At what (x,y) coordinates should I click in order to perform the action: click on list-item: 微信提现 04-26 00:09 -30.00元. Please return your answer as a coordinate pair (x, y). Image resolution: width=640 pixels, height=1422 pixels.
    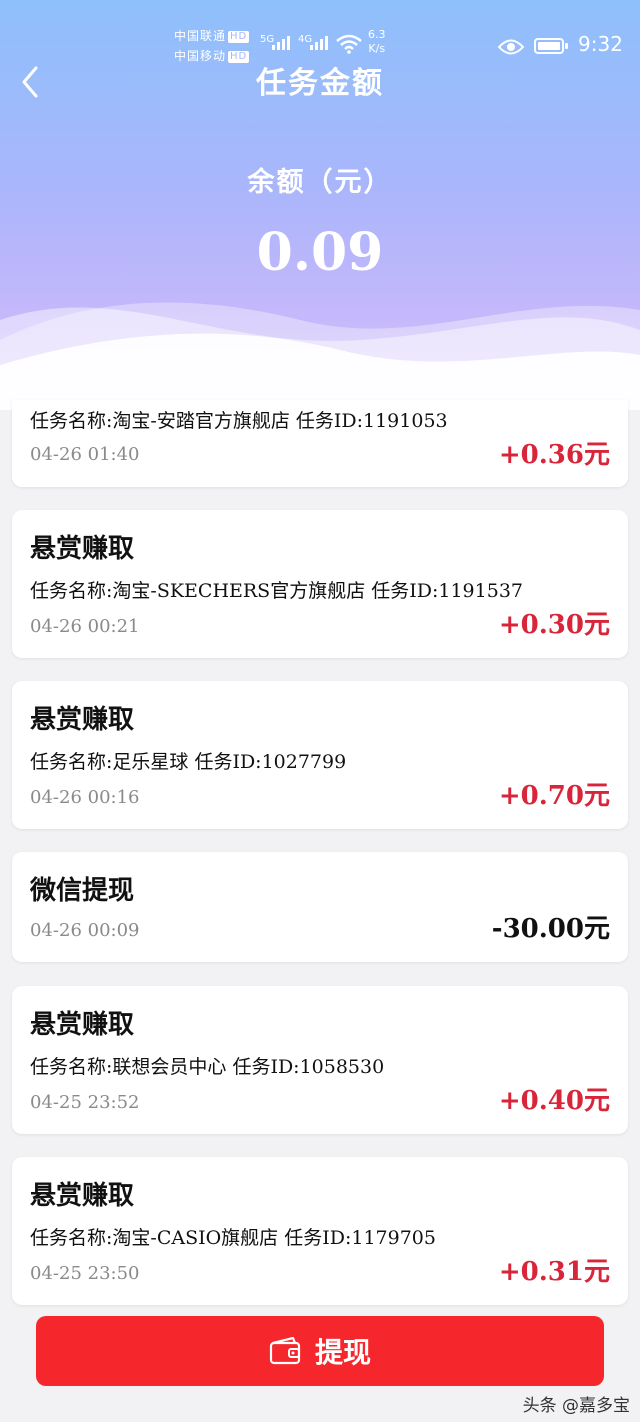
    Looking at the image, I should click on (320, 907).